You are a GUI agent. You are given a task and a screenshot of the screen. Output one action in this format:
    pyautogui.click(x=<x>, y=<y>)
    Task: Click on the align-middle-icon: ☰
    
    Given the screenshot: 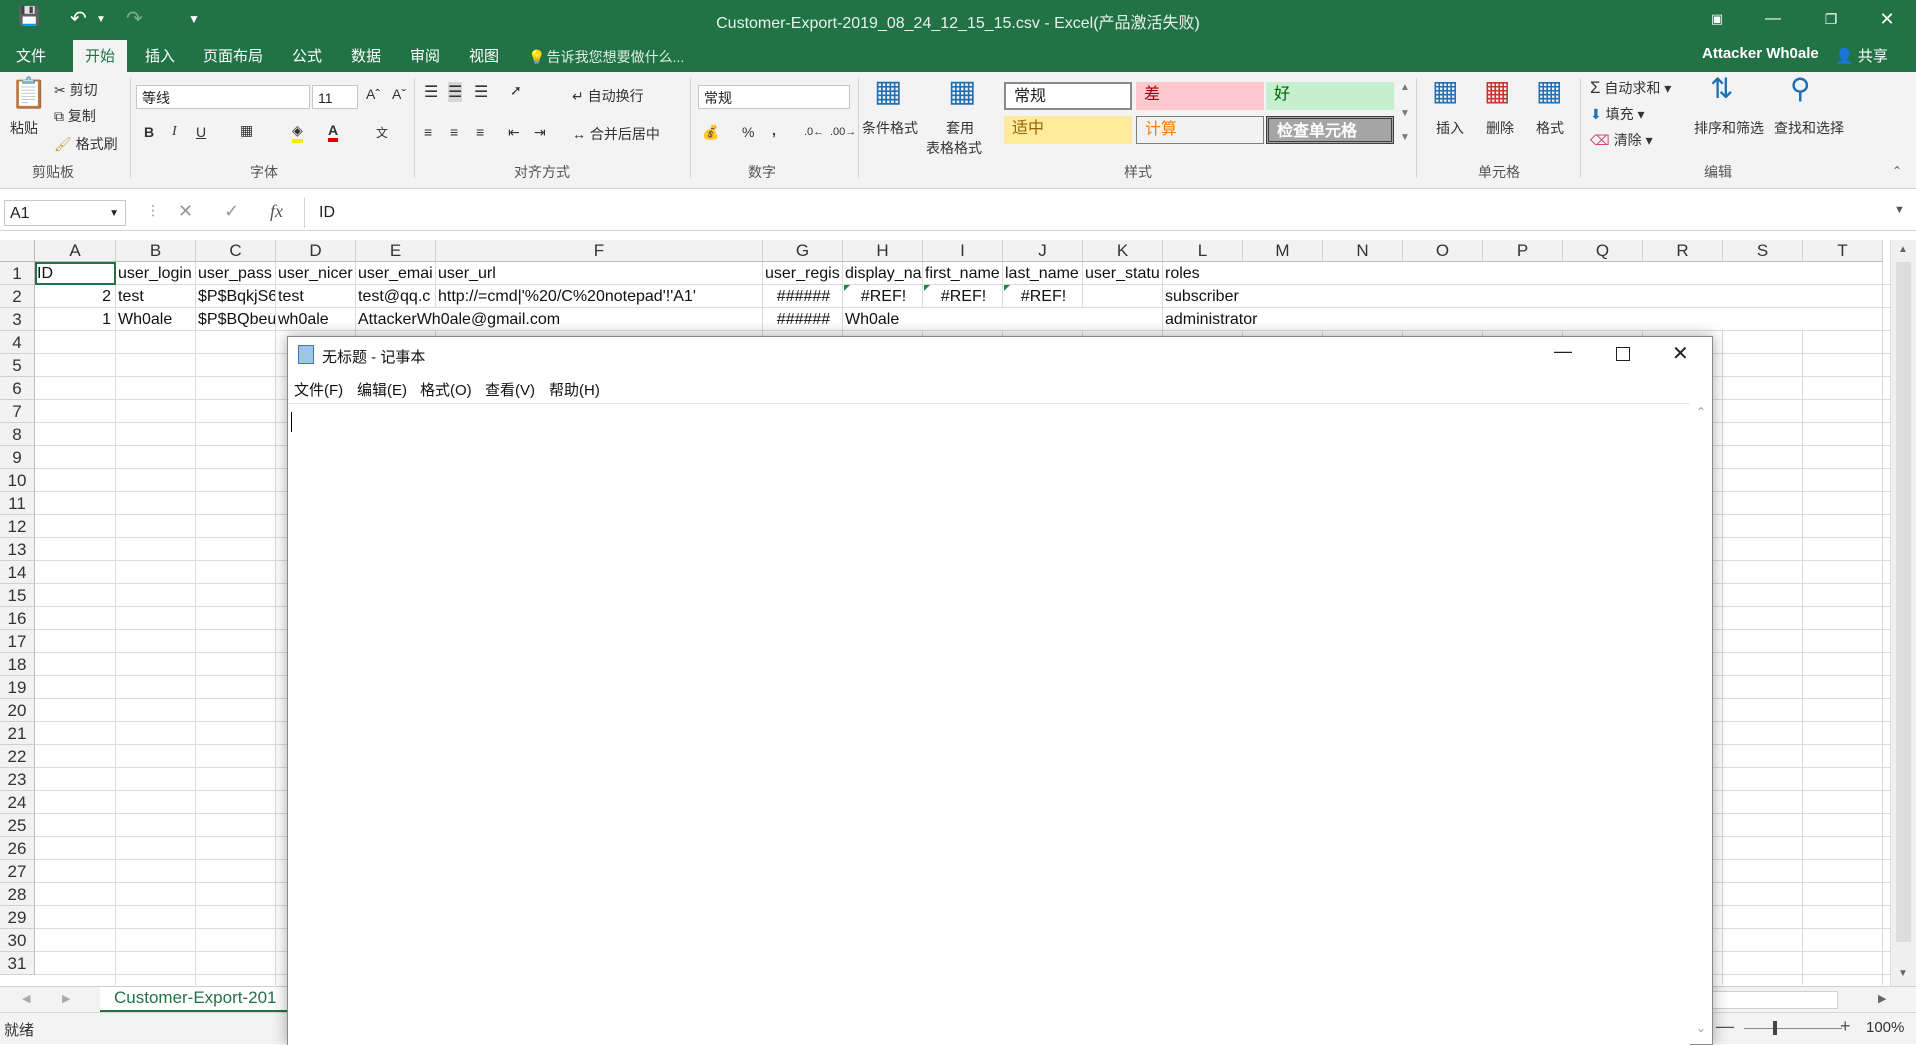 What is the action you would take?
    pyautogui.click(x=455, y=92)
    